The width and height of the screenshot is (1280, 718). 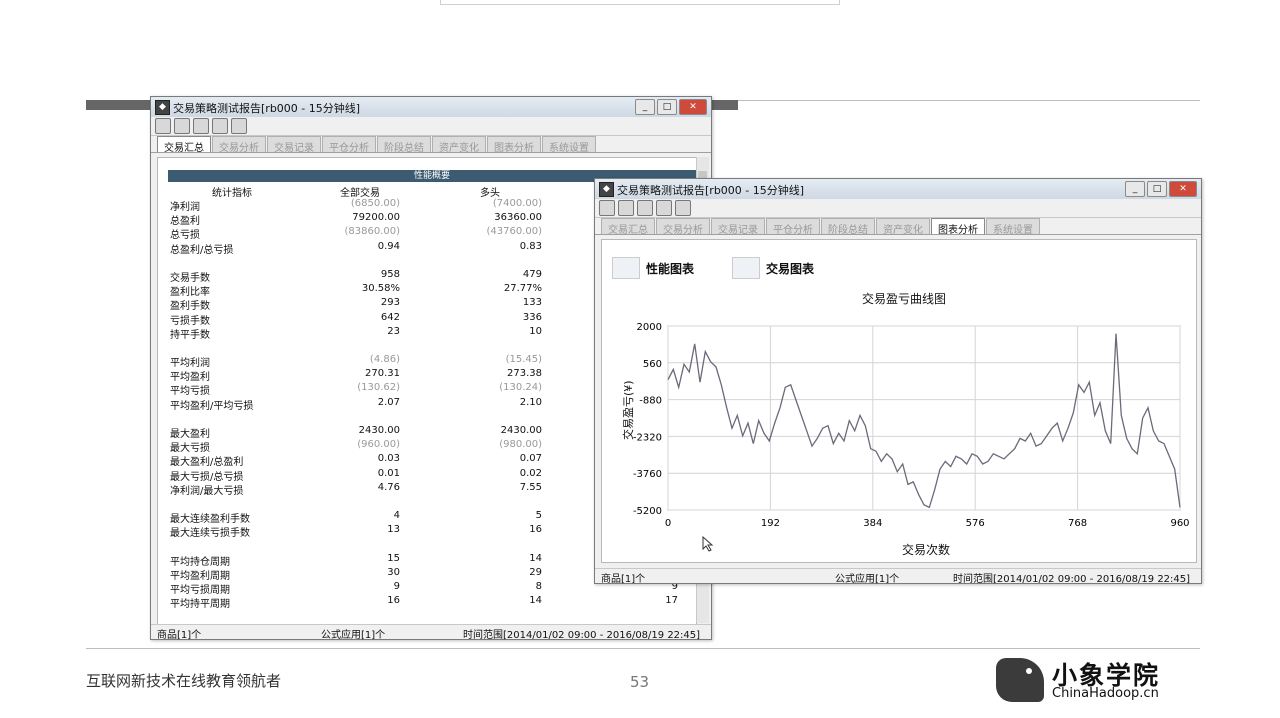 I want to click on x-tick-label: 384, so click(x=872, y=523).